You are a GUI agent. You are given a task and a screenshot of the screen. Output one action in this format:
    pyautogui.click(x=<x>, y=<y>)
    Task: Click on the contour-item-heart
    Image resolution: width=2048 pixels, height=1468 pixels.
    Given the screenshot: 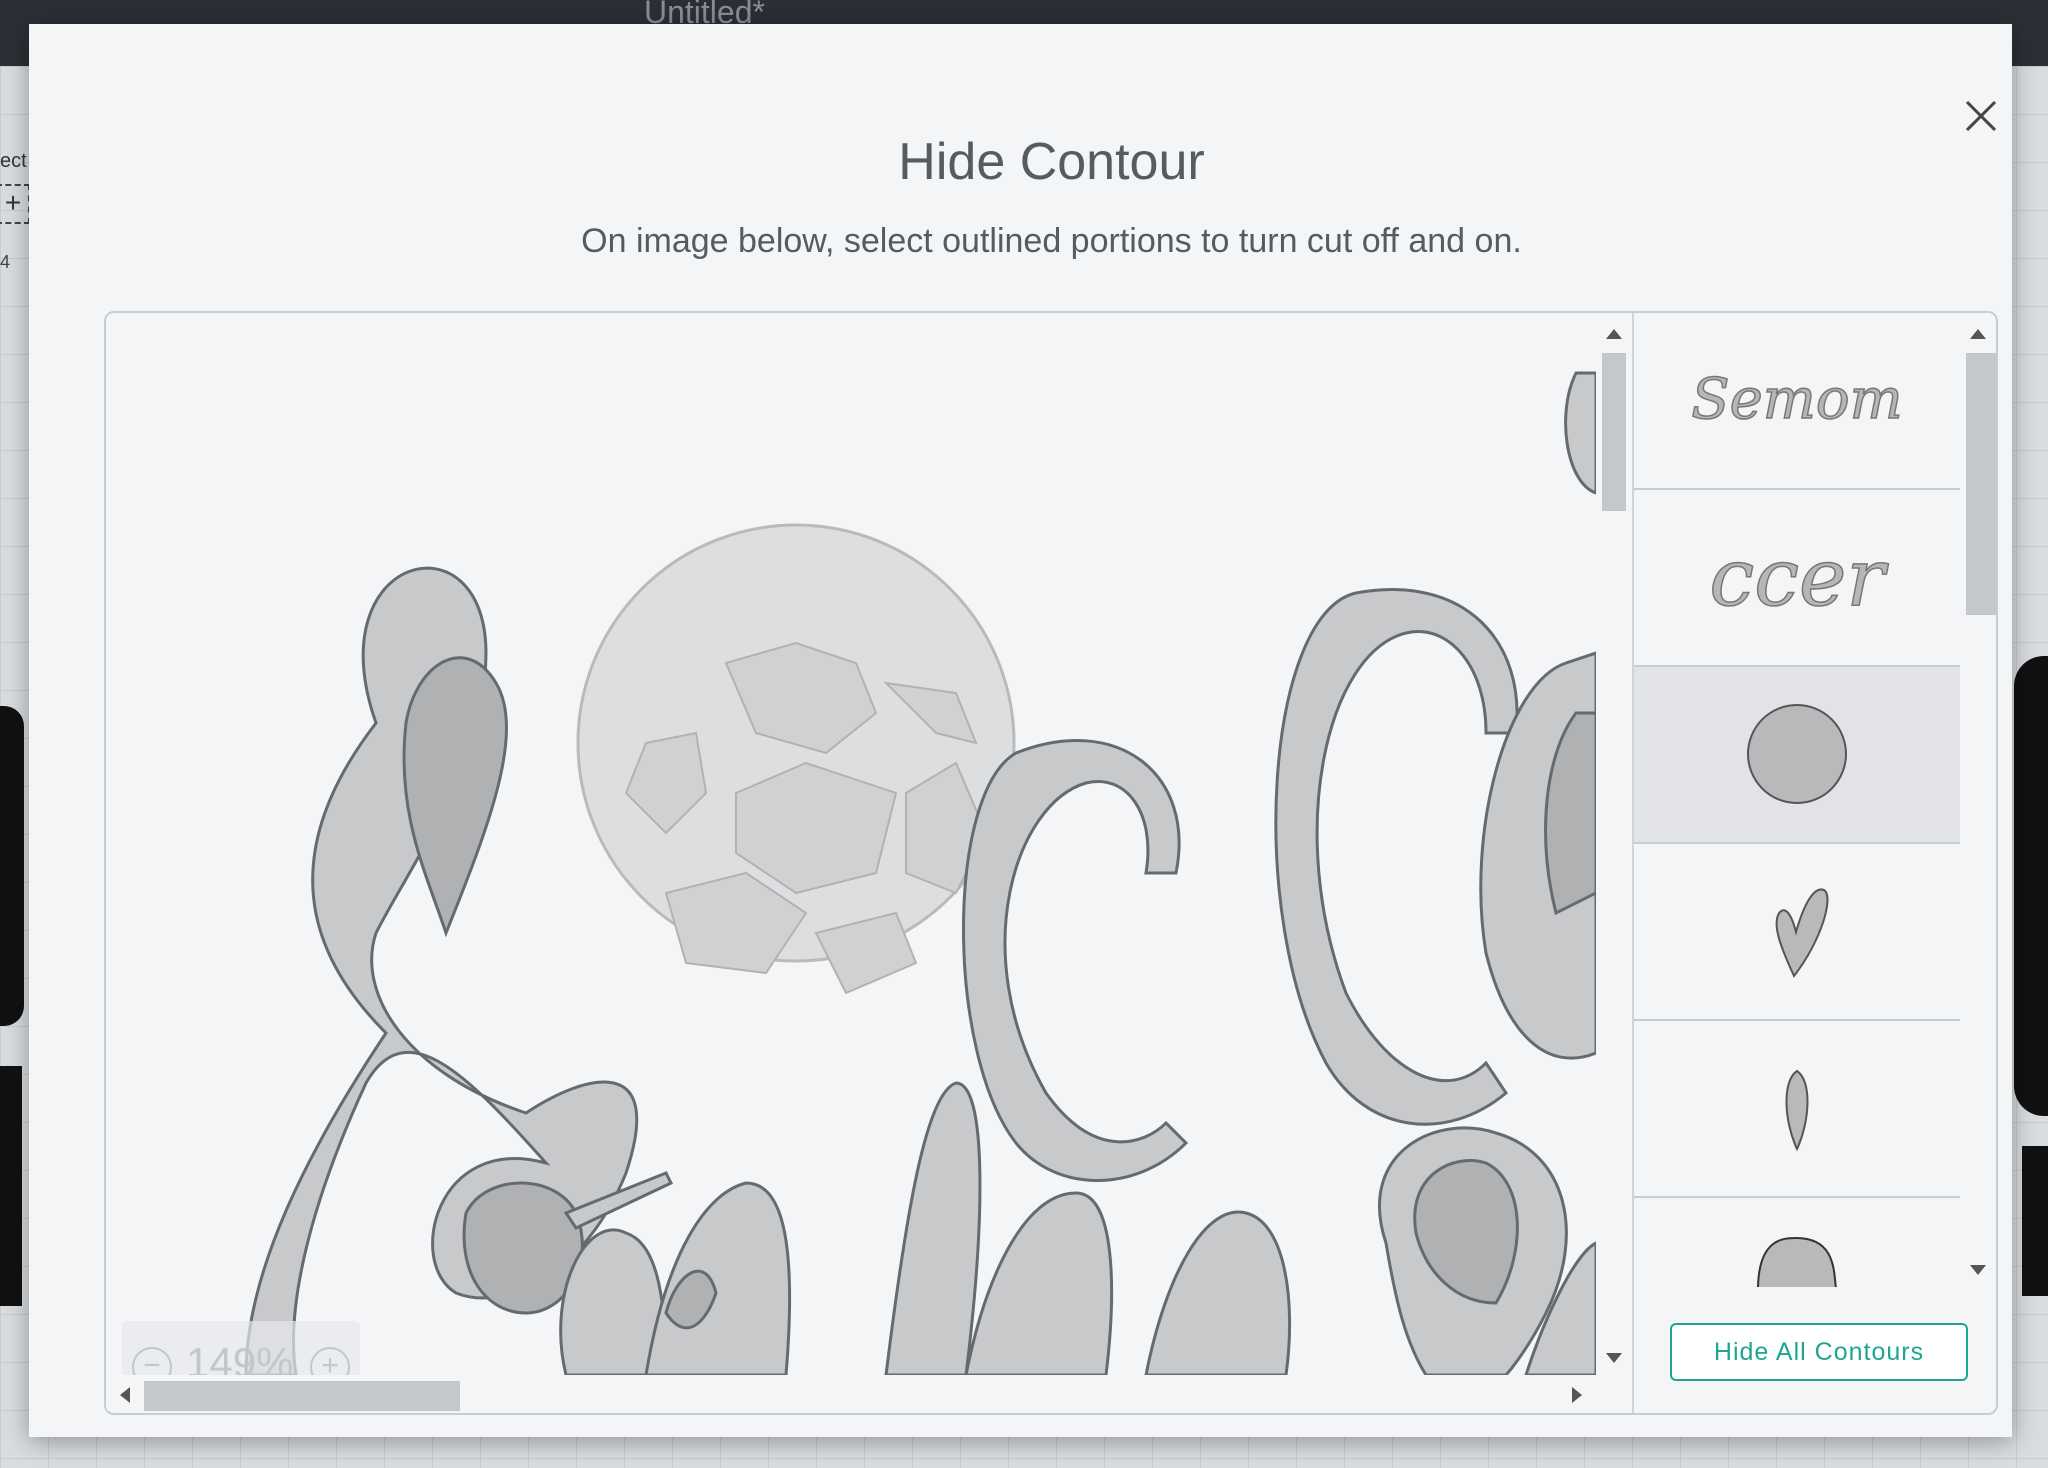 What is the action you would take?
    pyautogui.click(x=1797, y=932)
    